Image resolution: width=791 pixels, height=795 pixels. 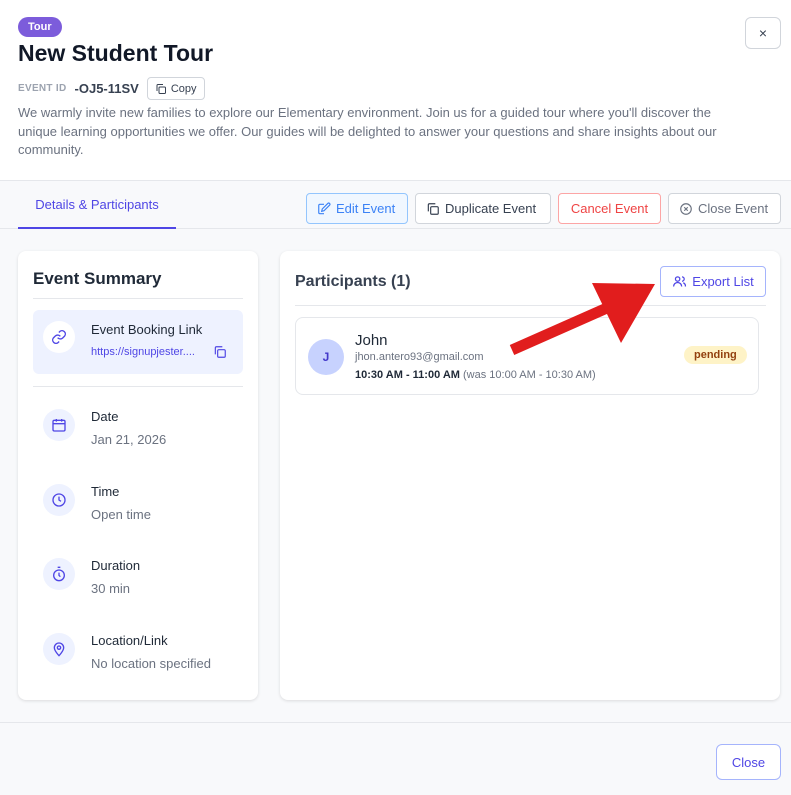 What do you see at coordinates (407, 375) in the screenshot?
I see `participant-slot: 10:30 AM - 11:00 AM` at bounding box center [407, 375].